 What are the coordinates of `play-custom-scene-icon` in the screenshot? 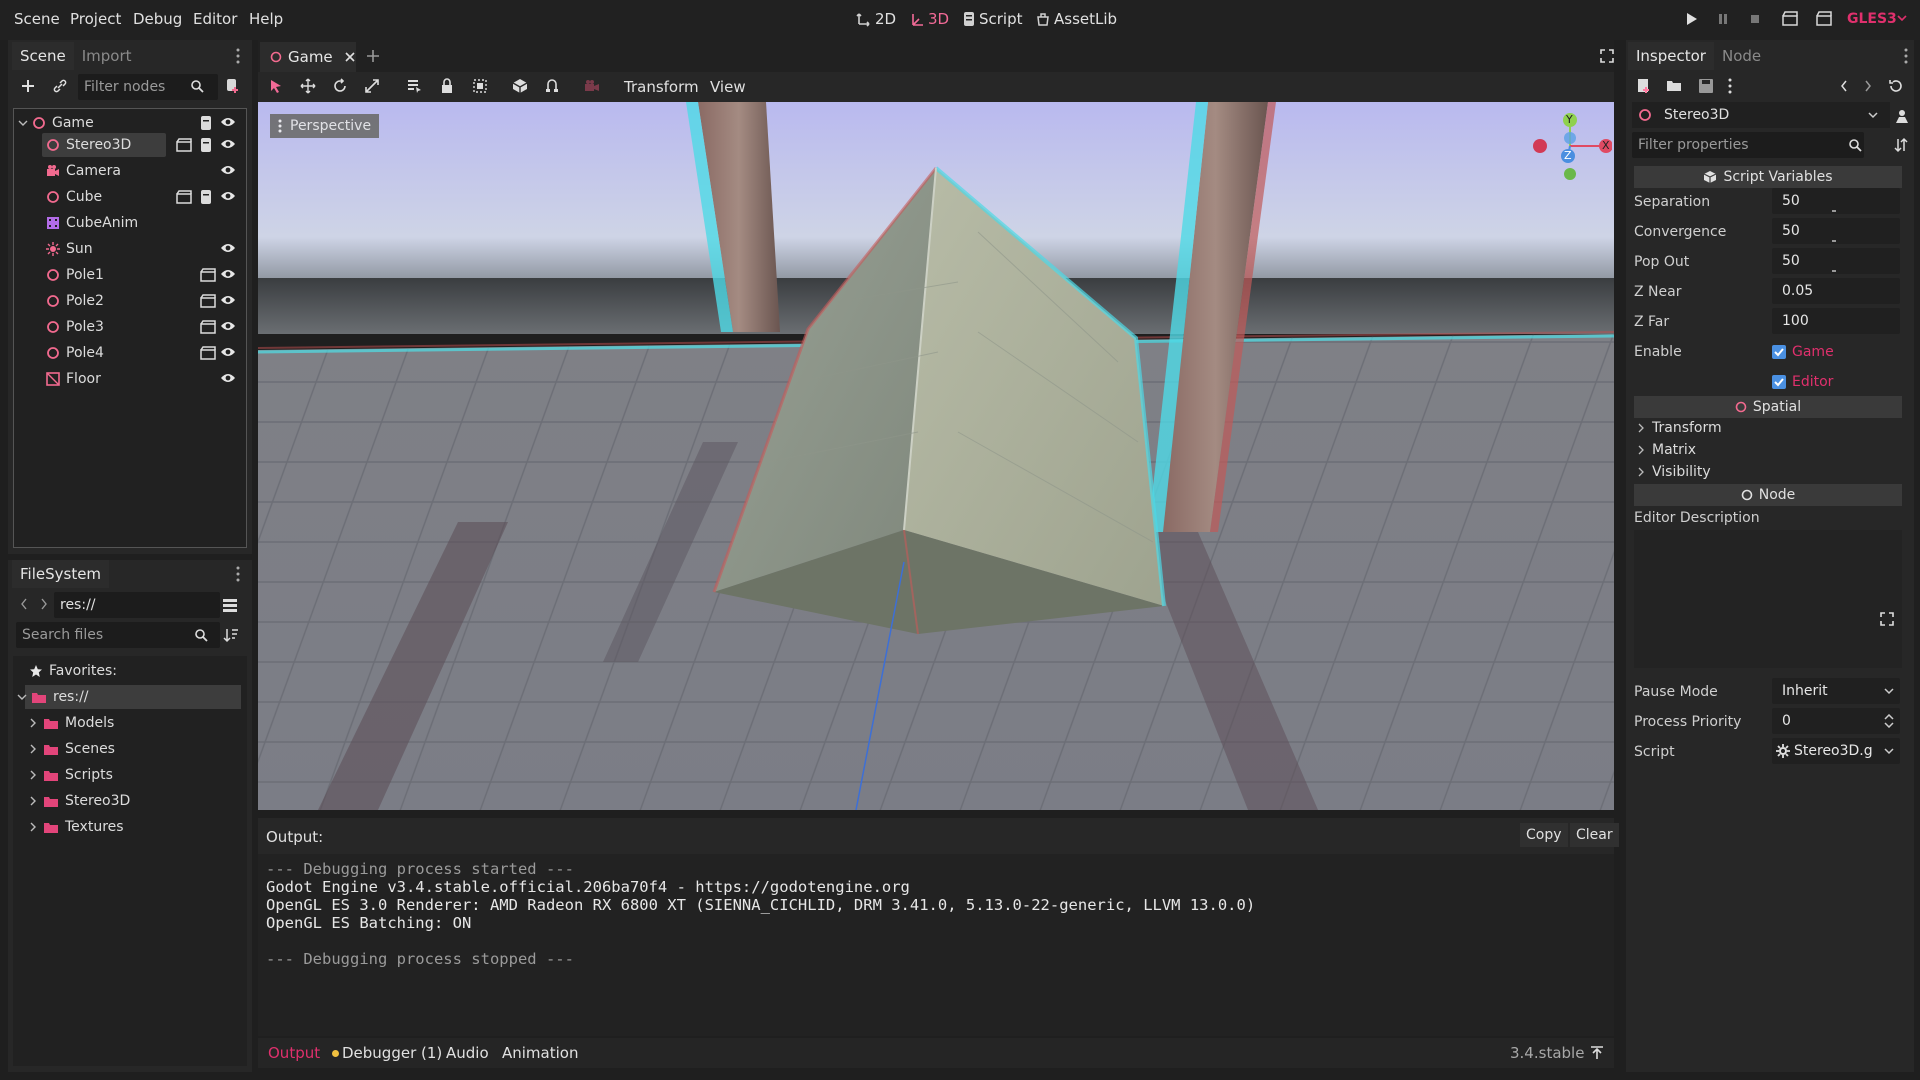 It's located at (1824, 19).